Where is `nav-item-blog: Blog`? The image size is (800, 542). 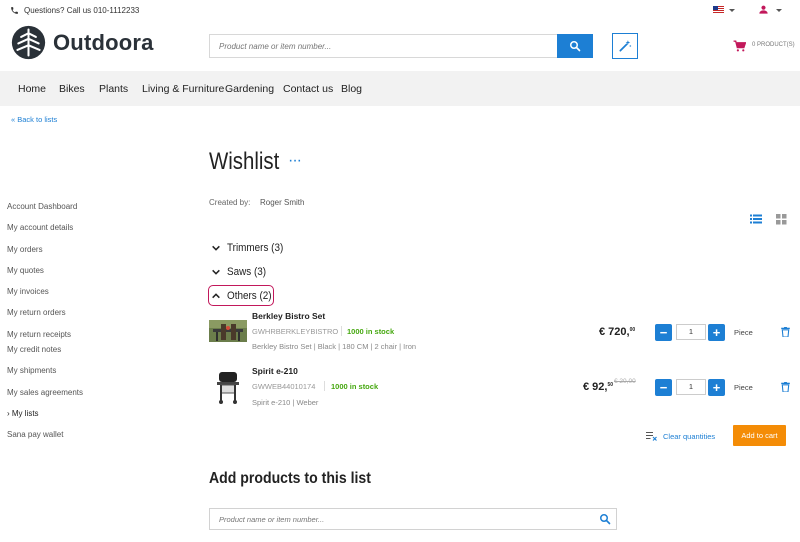 nav-item-blog: Blog is located at coordinates (351, 89).